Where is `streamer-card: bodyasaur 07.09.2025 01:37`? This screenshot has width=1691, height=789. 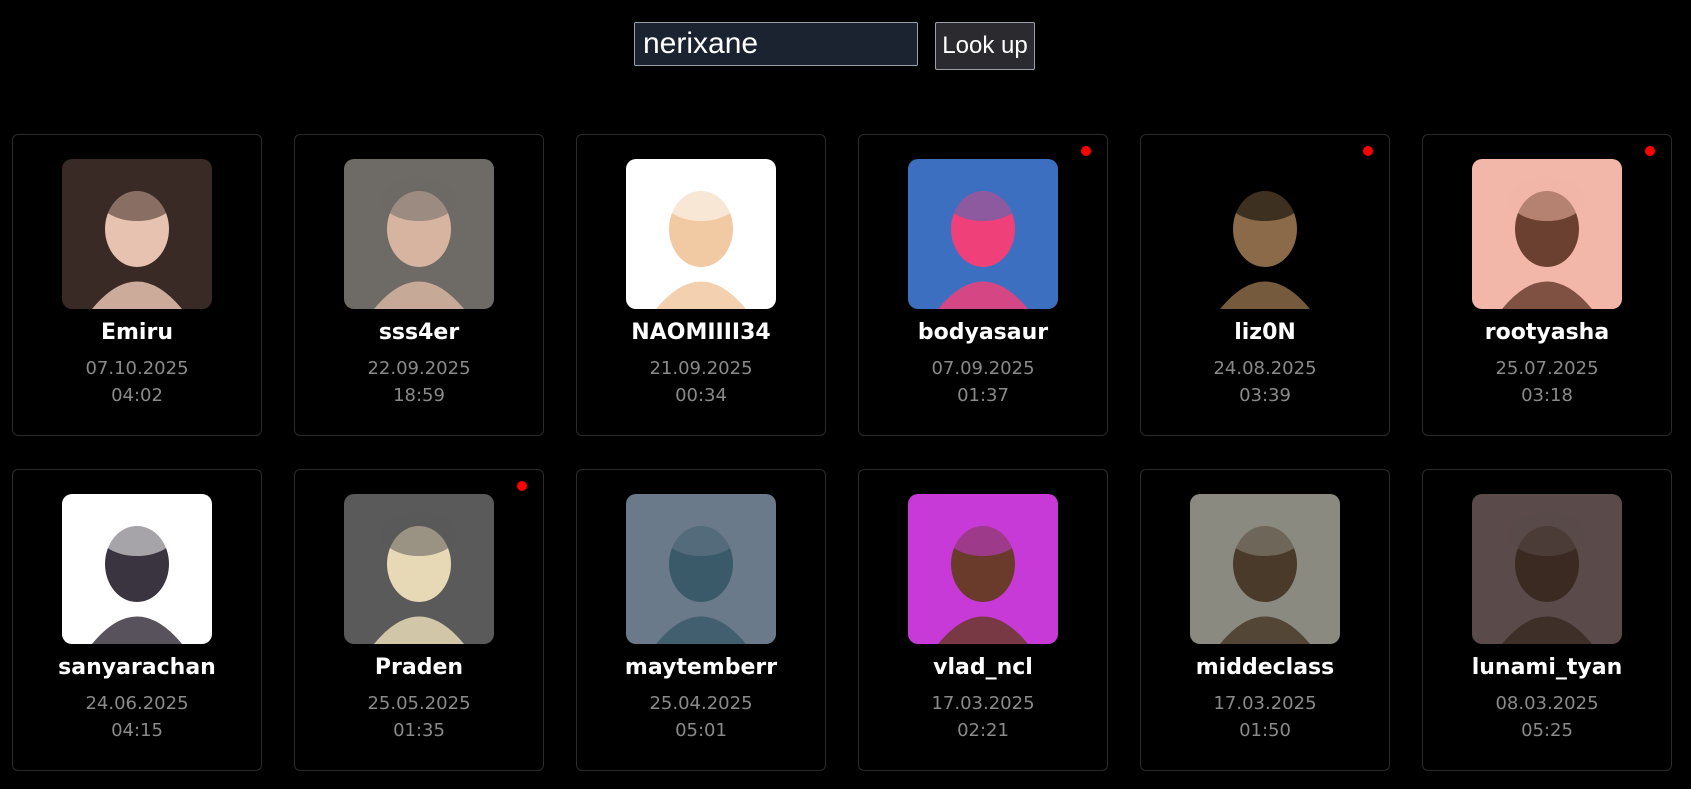 streamer-card: bodyasaur 07.09.2025 01:37 is located at coordinates (983, 285).